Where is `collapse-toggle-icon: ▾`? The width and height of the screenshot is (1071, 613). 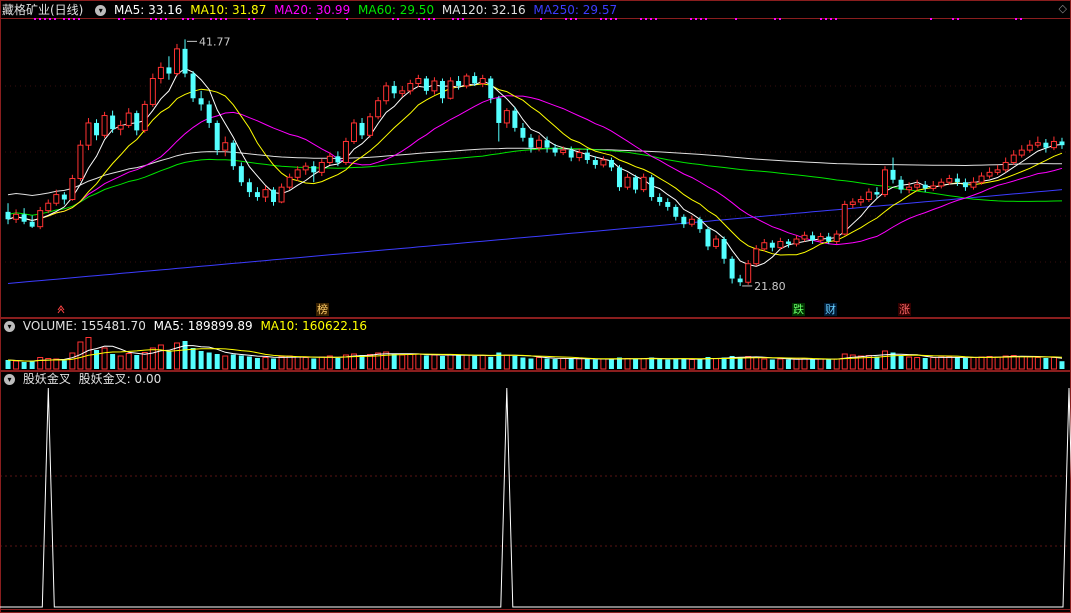 collapse-toggle-icon: ▾ is located at coordinates (101, 10).